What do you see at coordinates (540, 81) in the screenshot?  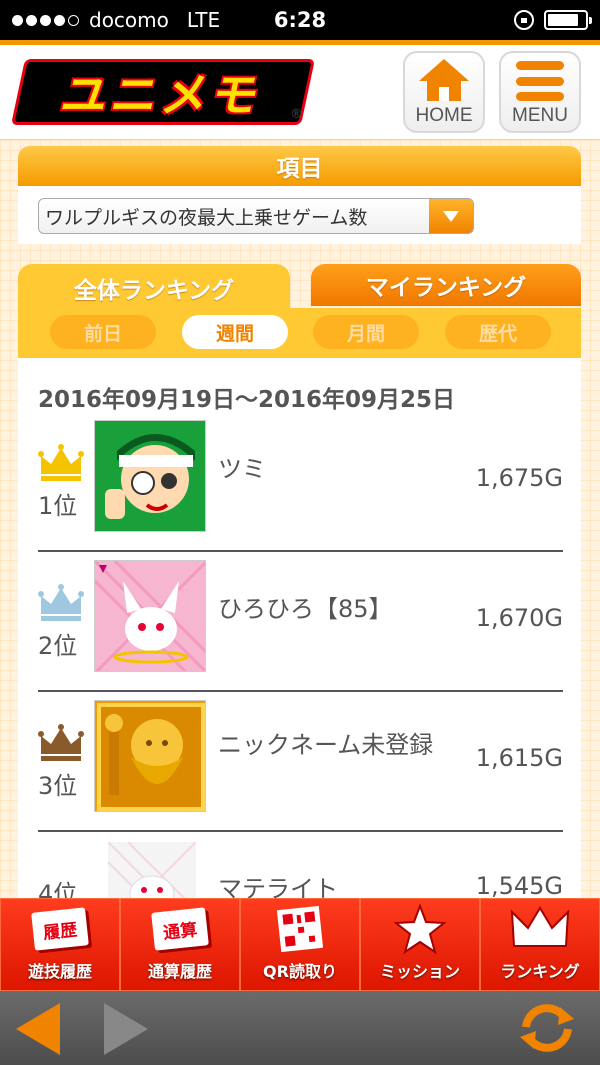 I see `hamburger-icon` at bounding box center [540, 81].